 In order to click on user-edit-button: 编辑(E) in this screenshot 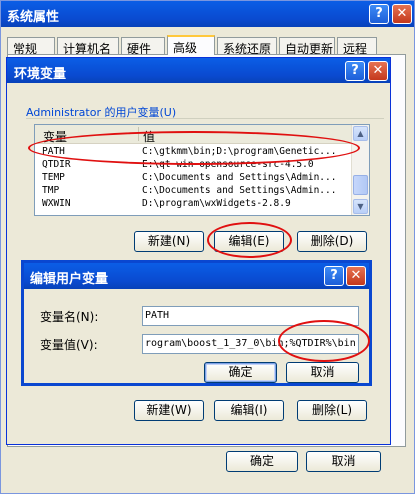, I will do `click(249, 241)`.